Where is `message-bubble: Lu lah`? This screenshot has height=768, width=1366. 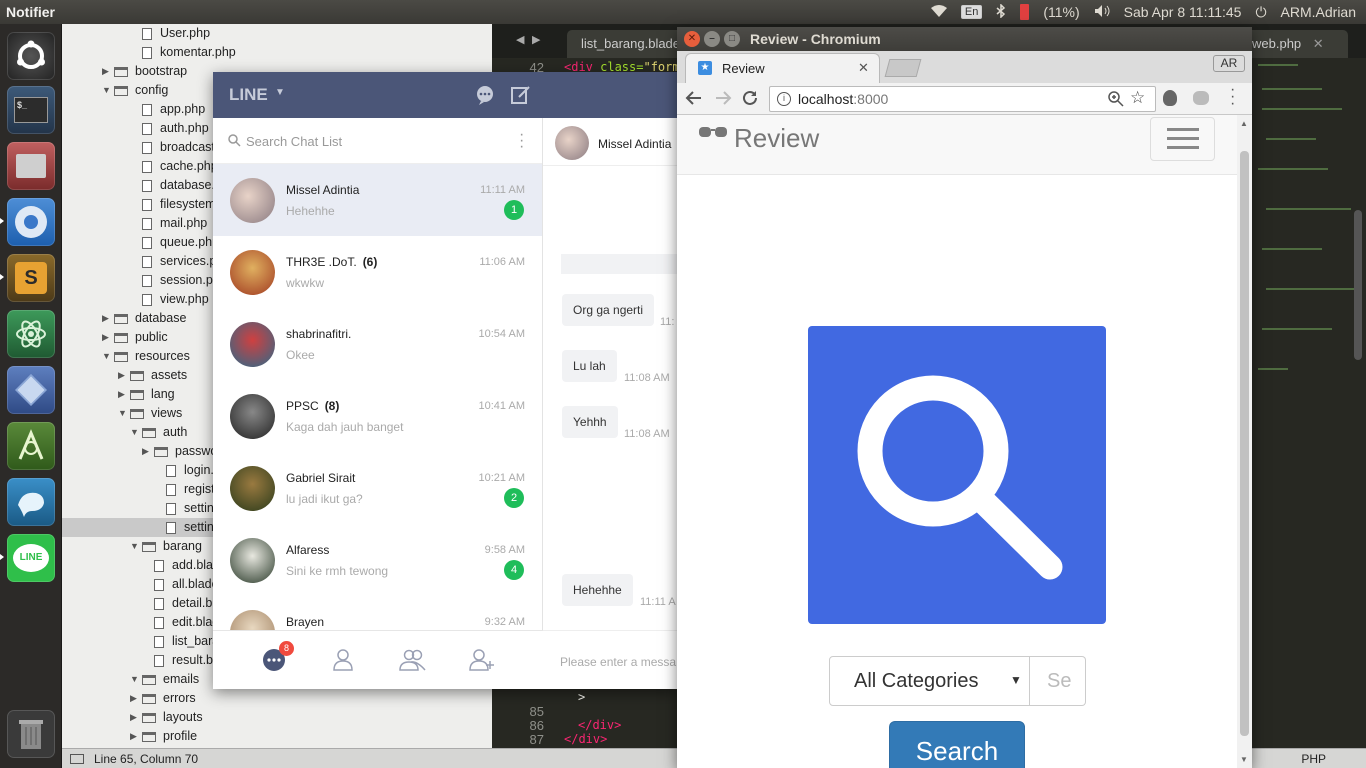 message-bubble: Lu lah is located at coordinates (589, 366).